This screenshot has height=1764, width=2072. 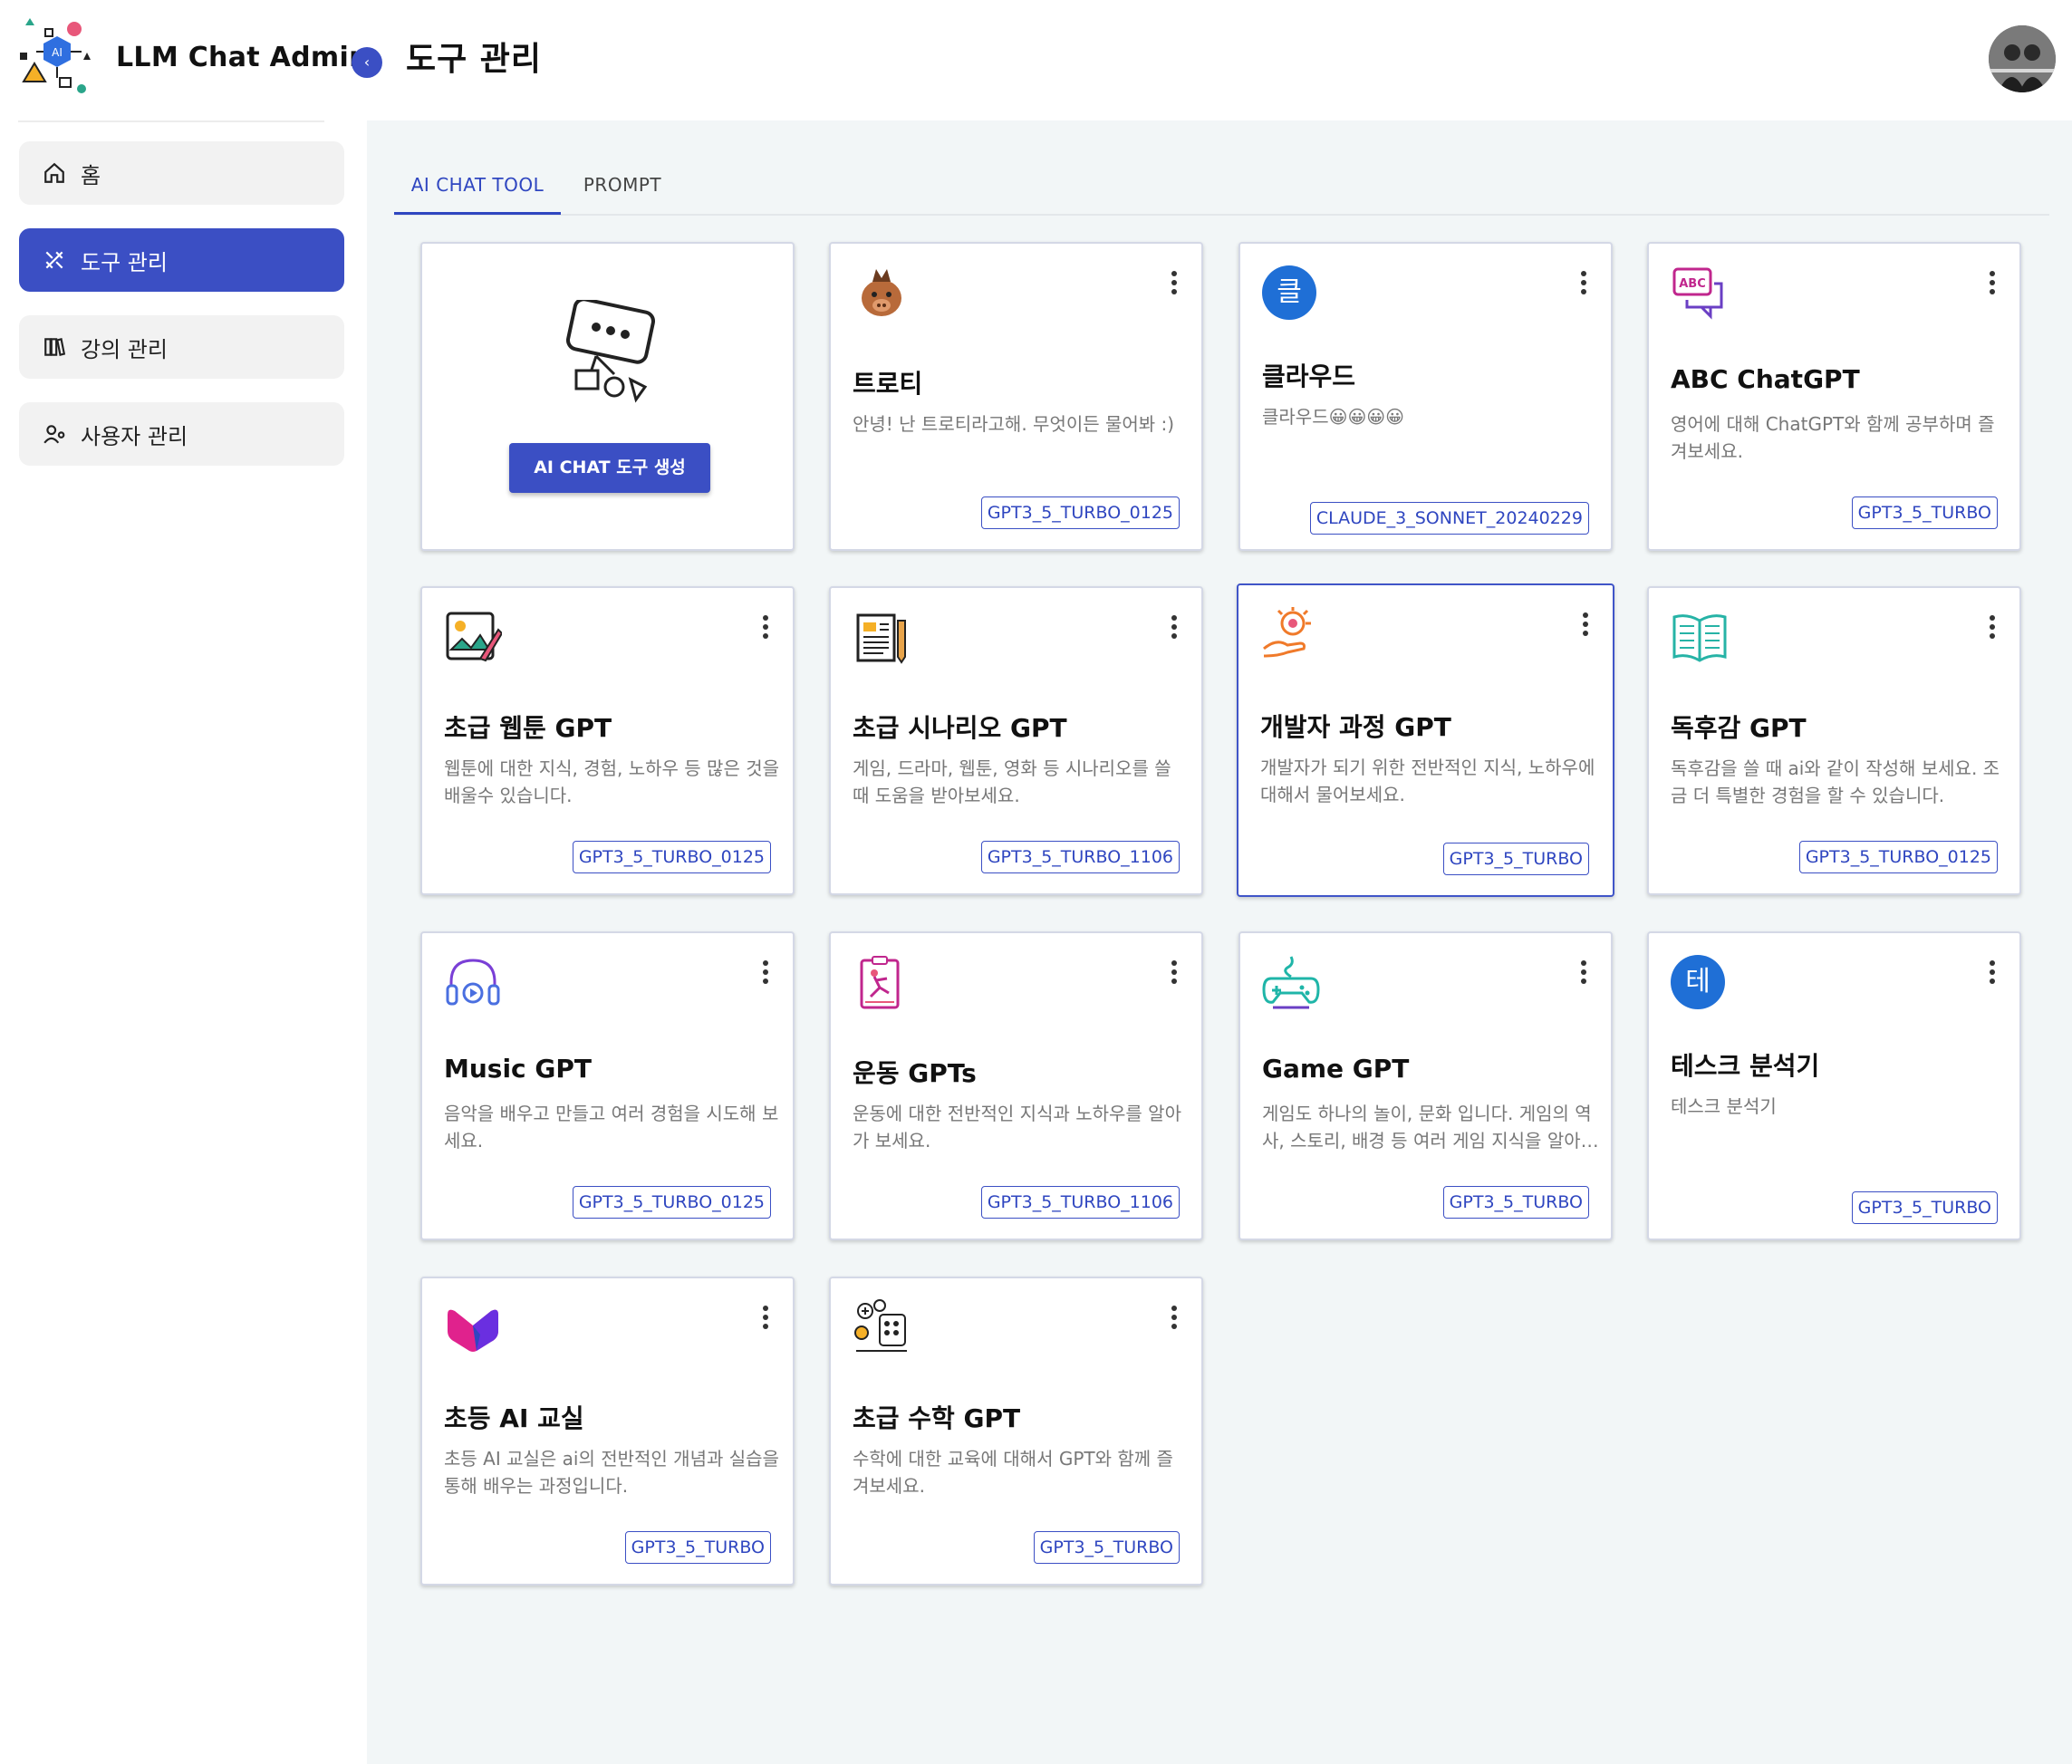 I want to click on books-icon, so click(x=54, y=347).